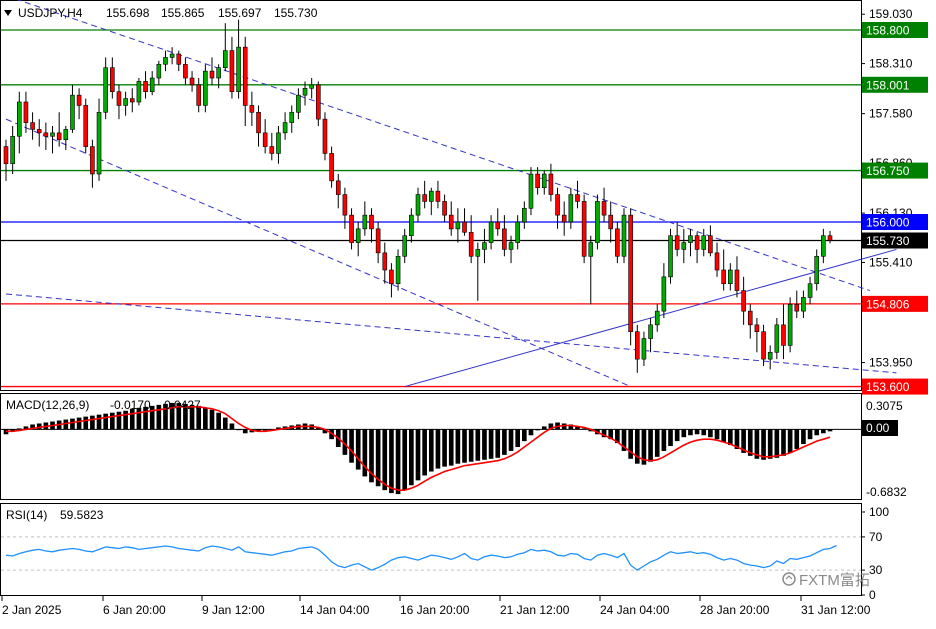  What do you see at coordinates (182, 405) in the screenshot?
I see `macd-signal-value: 0.0427` at bounding box center [182, 405].